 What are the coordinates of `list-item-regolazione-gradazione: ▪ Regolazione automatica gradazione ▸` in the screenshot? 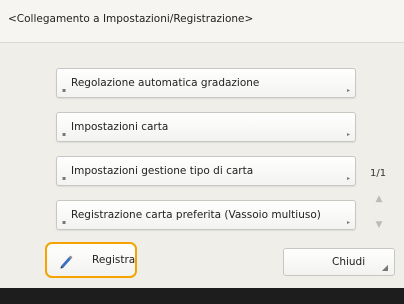 It's located at (206, 83).